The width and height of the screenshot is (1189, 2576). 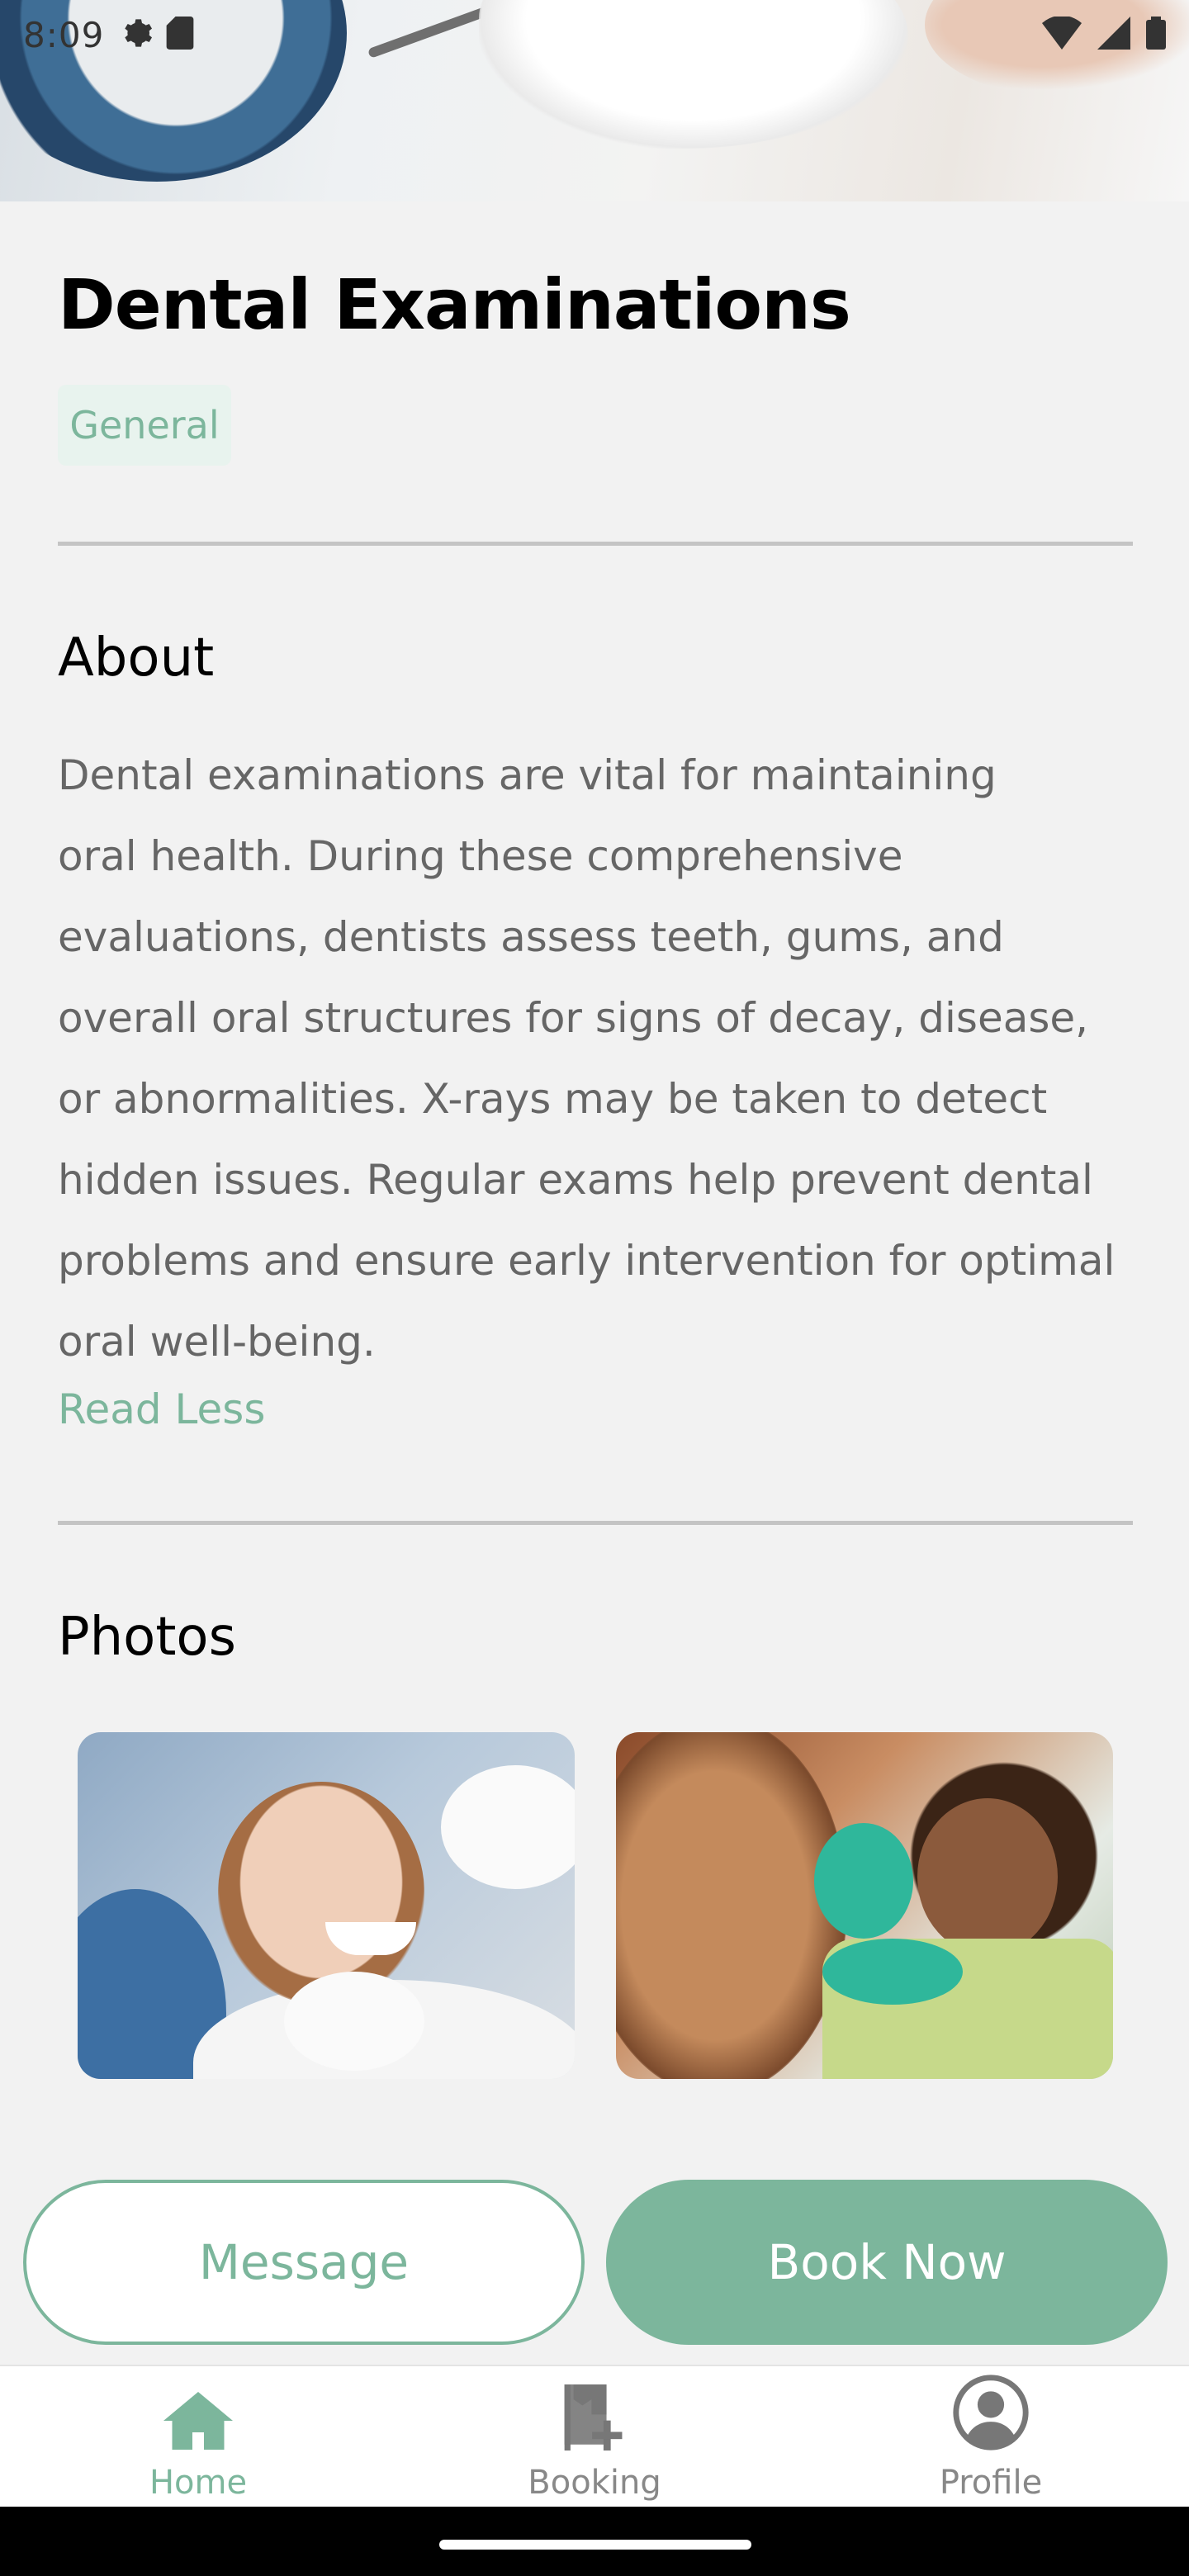 I want to click on about-heading: About, so click(x=136, y=658).